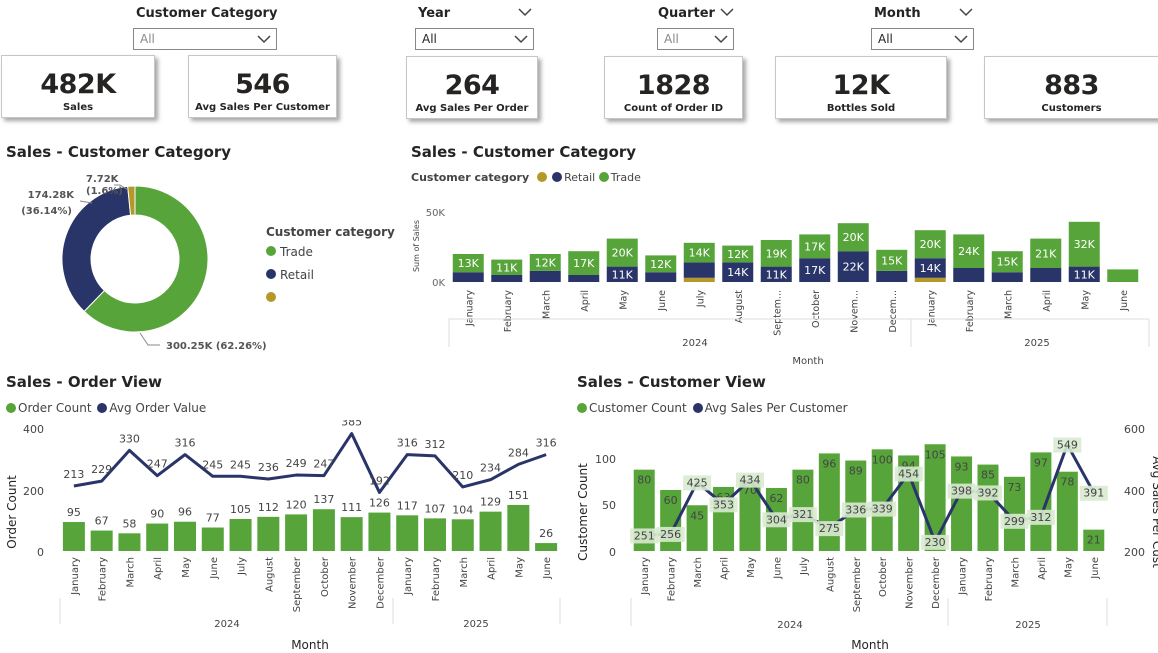  What do you see at coordinates (379, 480) in the screenshot?
I see `order-line-label: 192` at bounding box center [379, 480].